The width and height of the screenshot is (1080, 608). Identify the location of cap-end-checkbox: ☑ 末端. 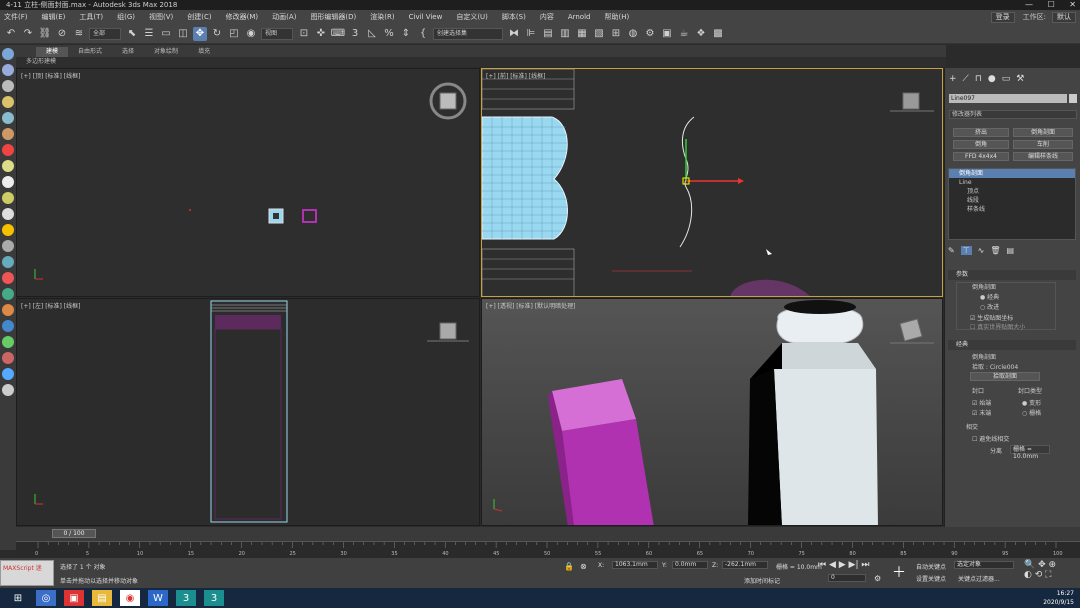
(981, 412).